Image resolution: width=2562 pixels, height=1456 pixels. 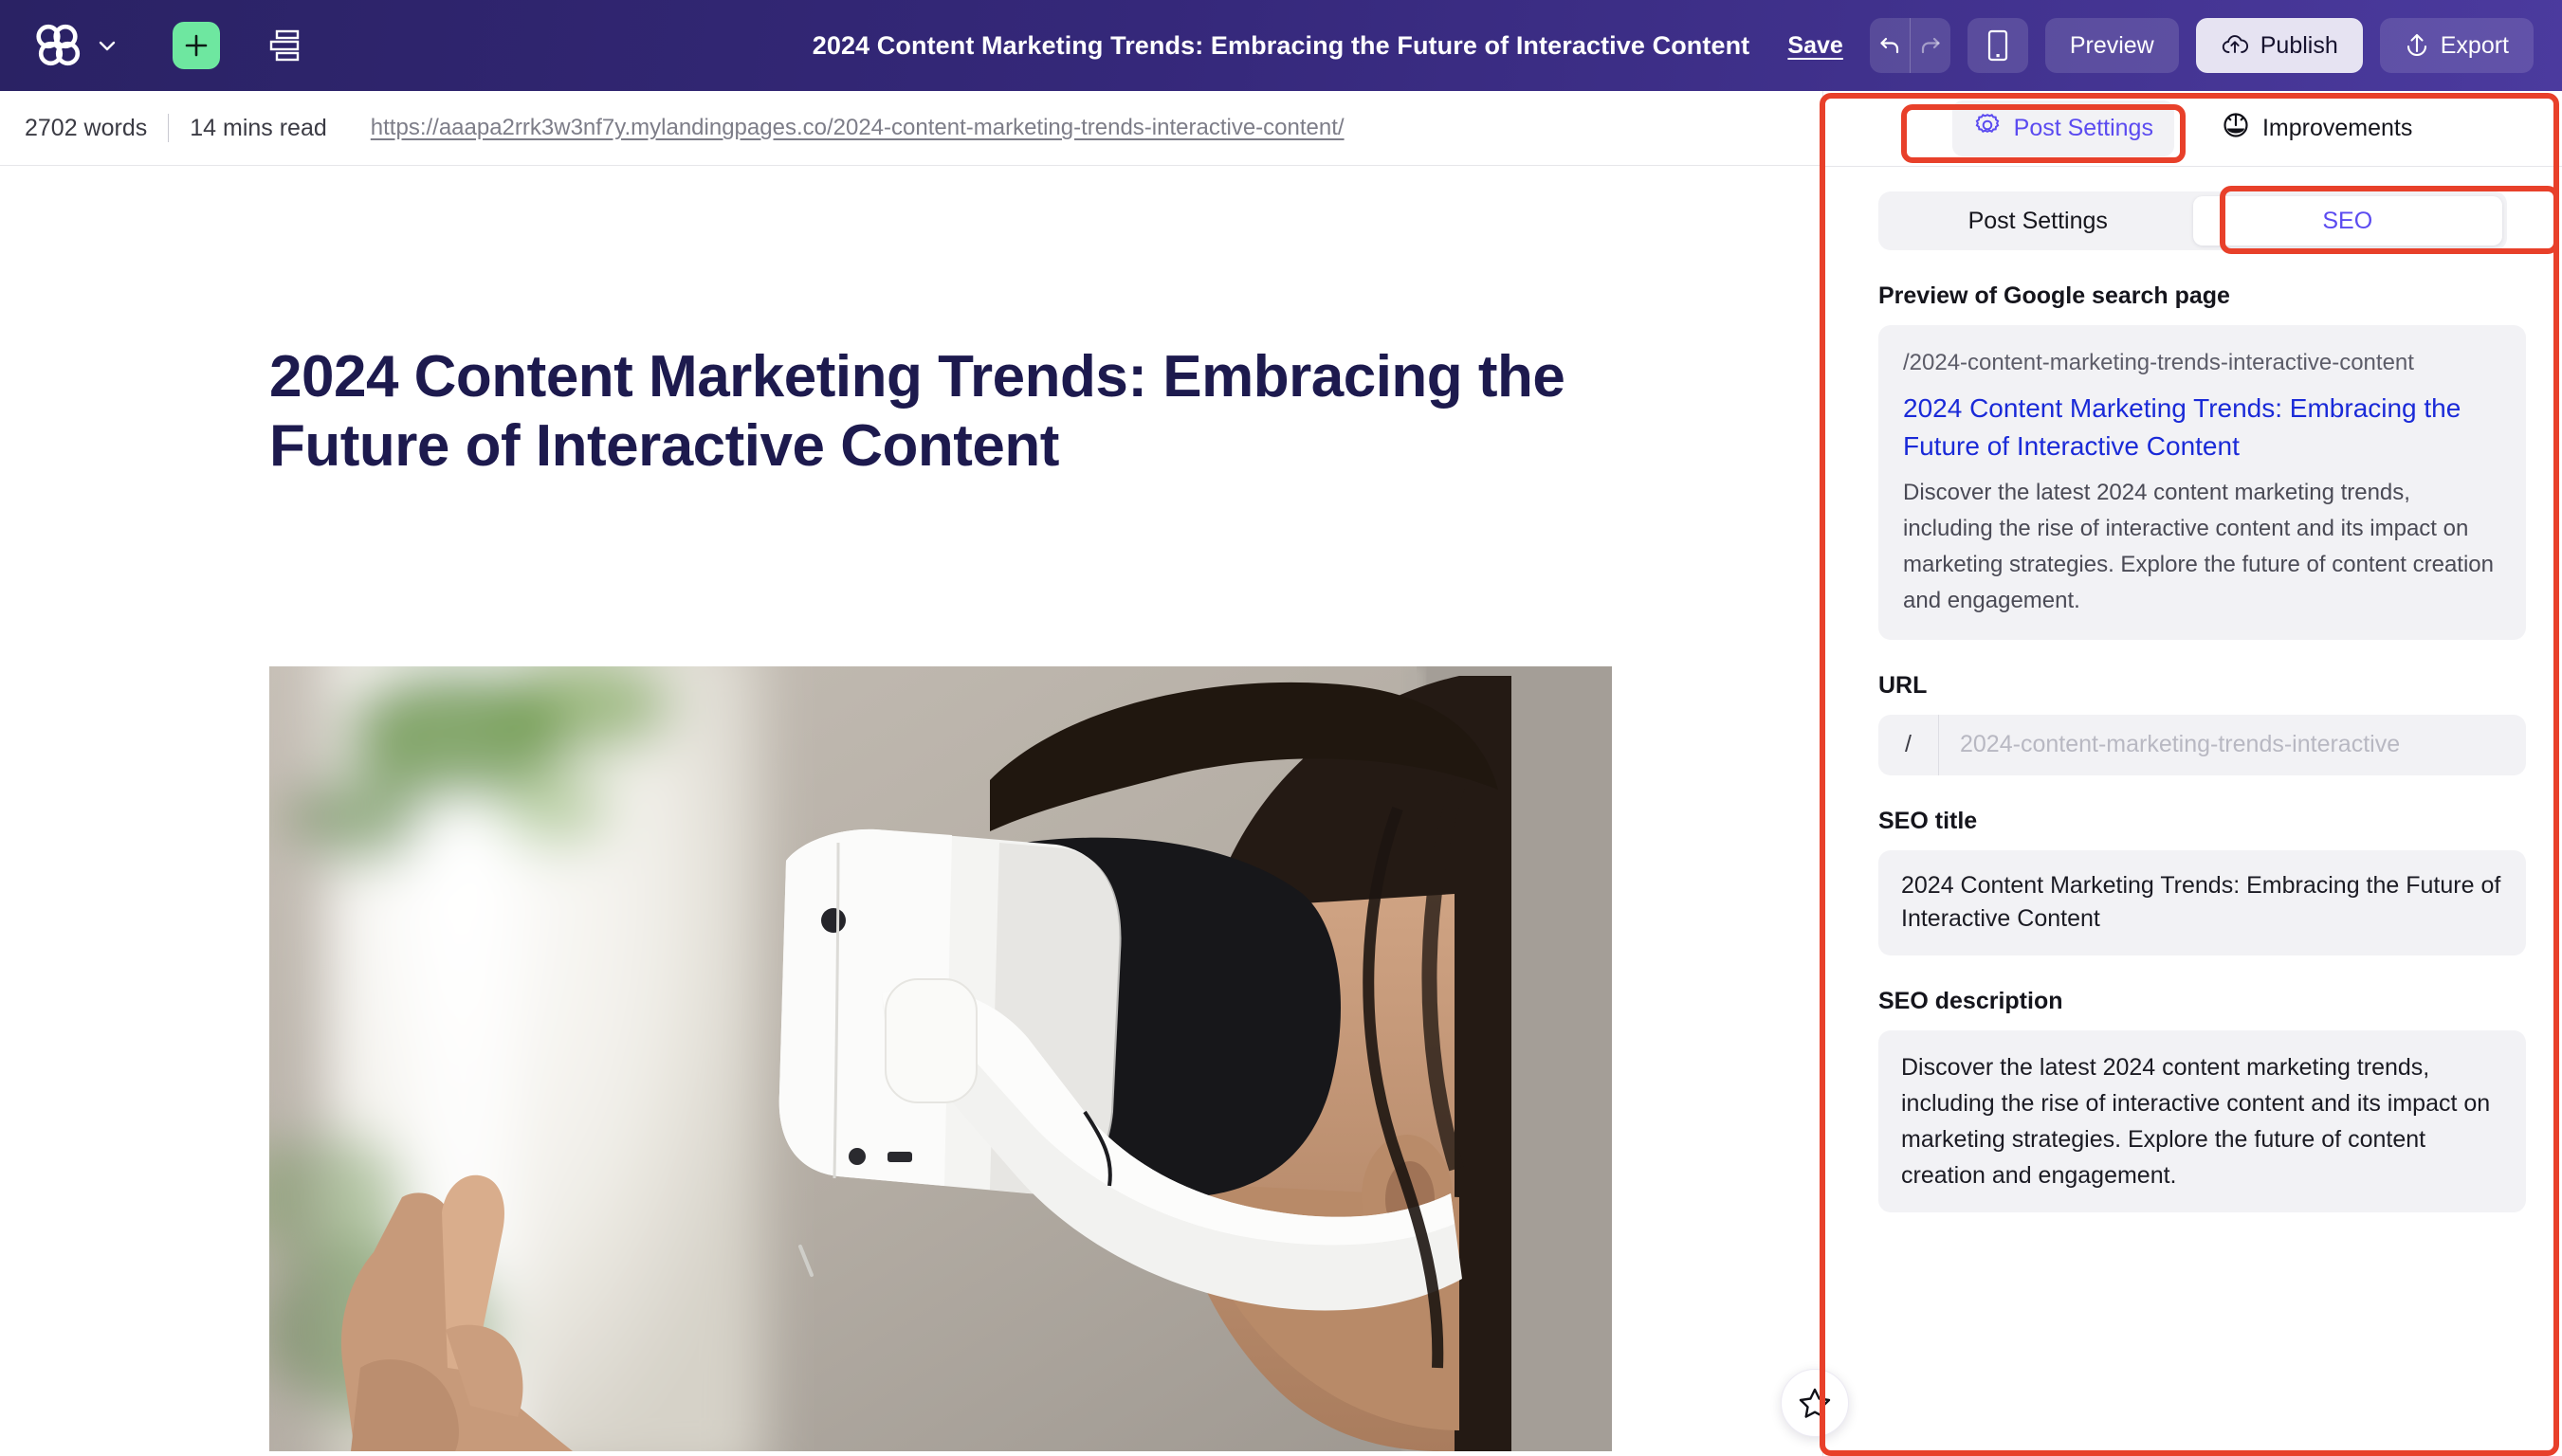 I want to click on undo-arrow-icon, so click(x=1889, y=45).